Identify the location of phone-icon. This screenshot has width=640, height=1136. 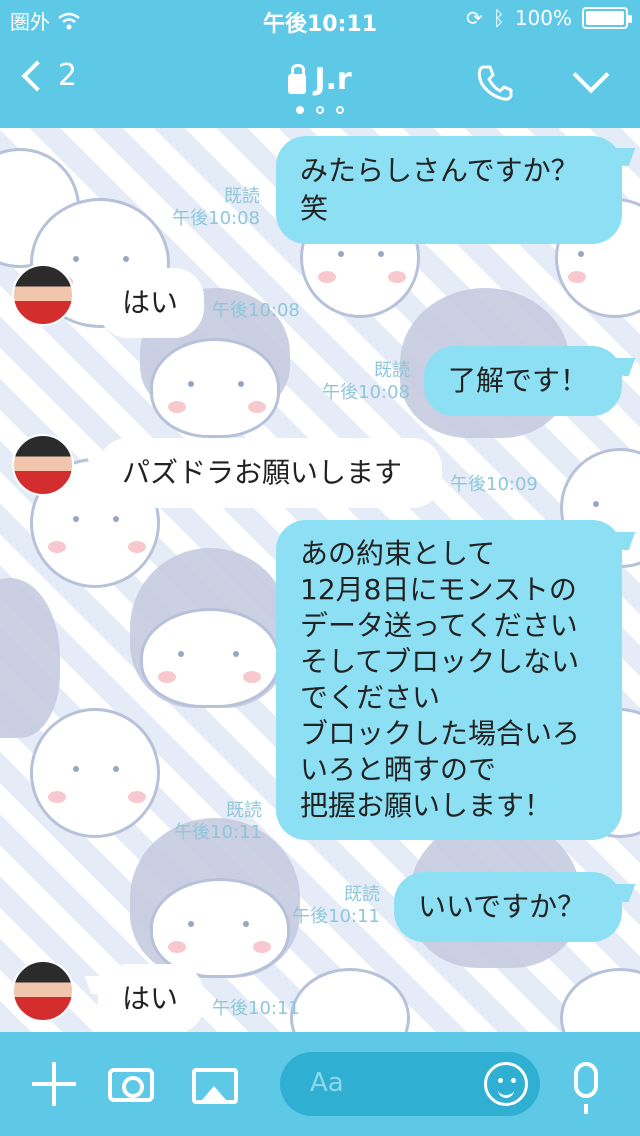
(495, 83).